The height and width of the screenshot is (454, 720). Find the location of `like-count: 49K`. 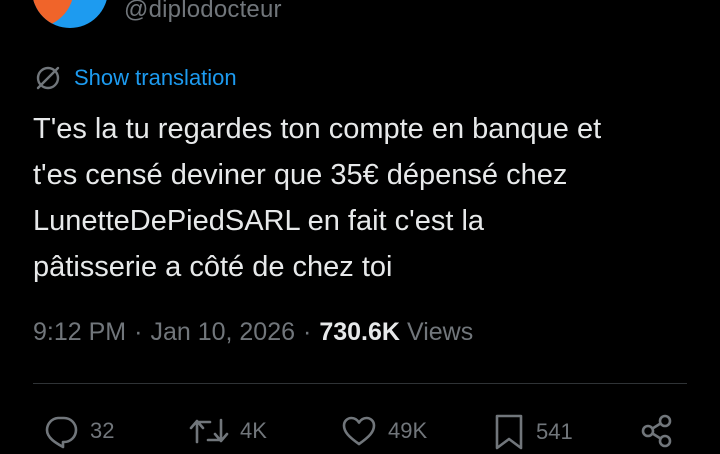

like-count: 49K is located at coordinates (408, 430).